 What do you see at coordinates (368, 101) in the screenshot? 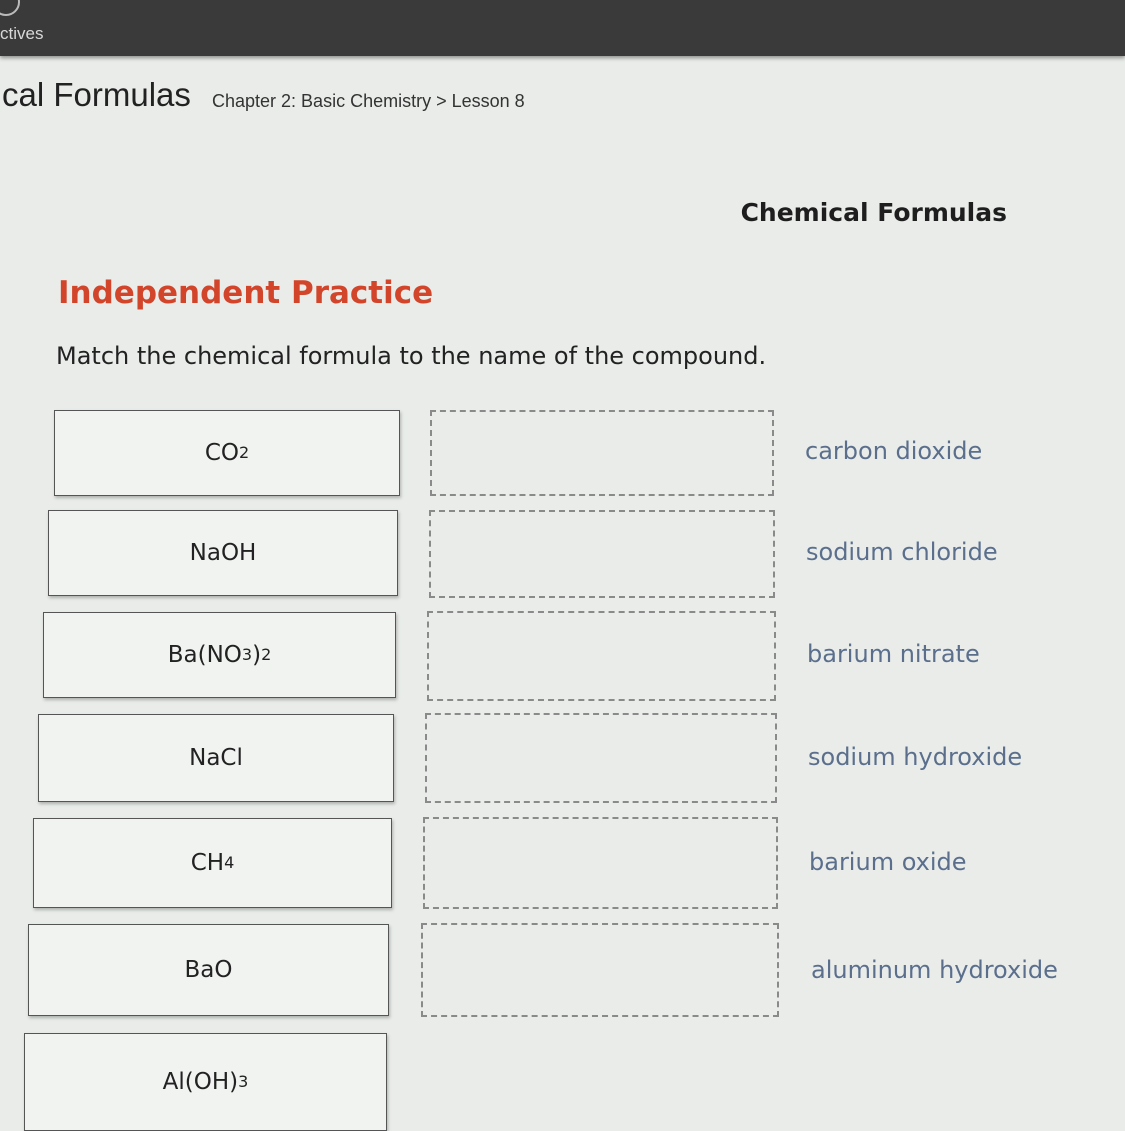
I see `breadcrumb: Chapter 2: Basic Chemistry > Lesson 8` at bounding box center [368, 101].